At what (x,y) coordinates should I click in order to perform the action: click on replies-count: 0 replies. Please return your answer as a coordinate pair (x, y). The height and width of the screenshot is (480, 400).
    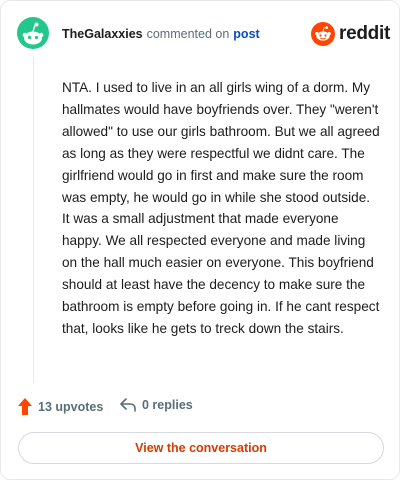
    Looking at the image, I should click on (167, 405).